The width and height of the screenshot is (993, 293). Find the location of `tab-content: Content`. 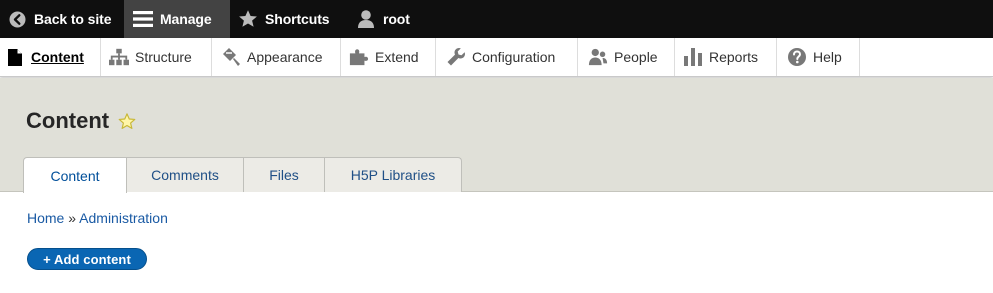

tab-content: Content is located at coordinates (75, 175).